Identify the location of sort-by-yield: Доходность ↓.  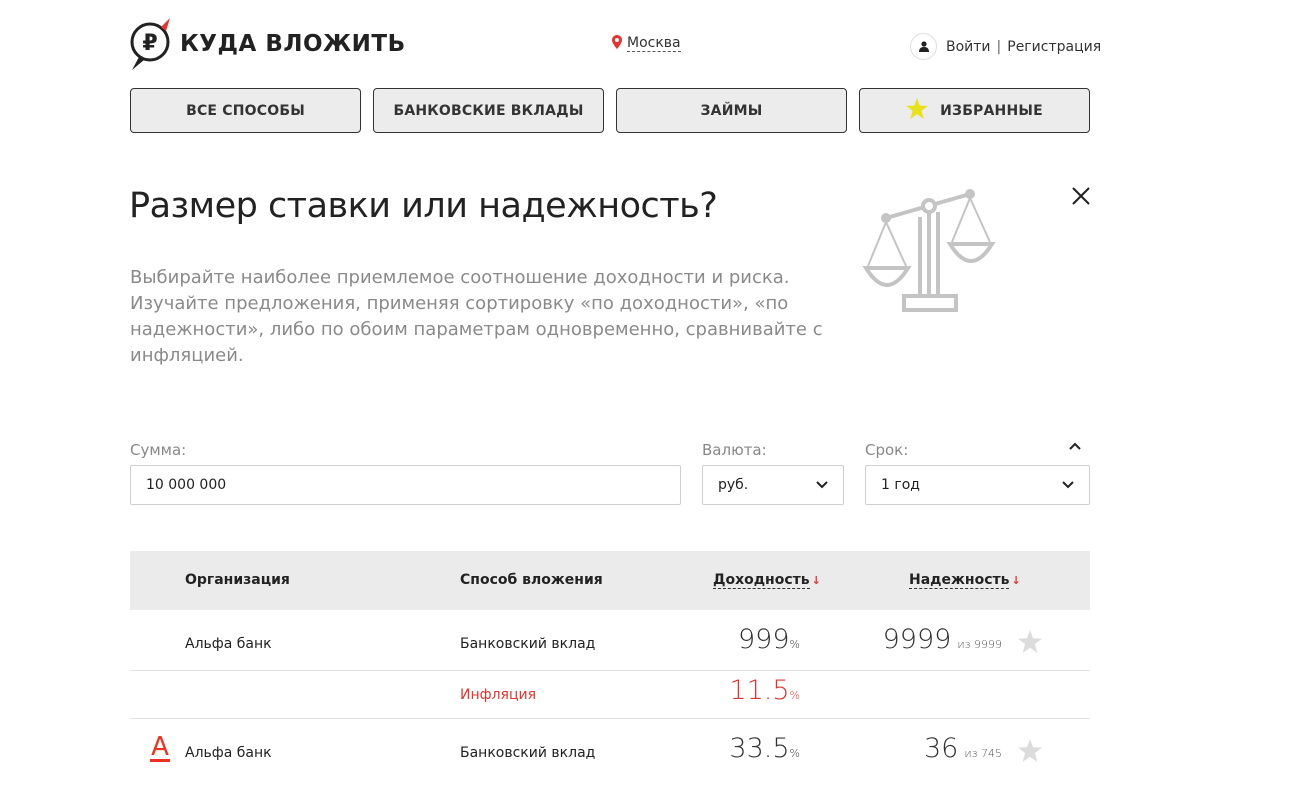
(767, 580).